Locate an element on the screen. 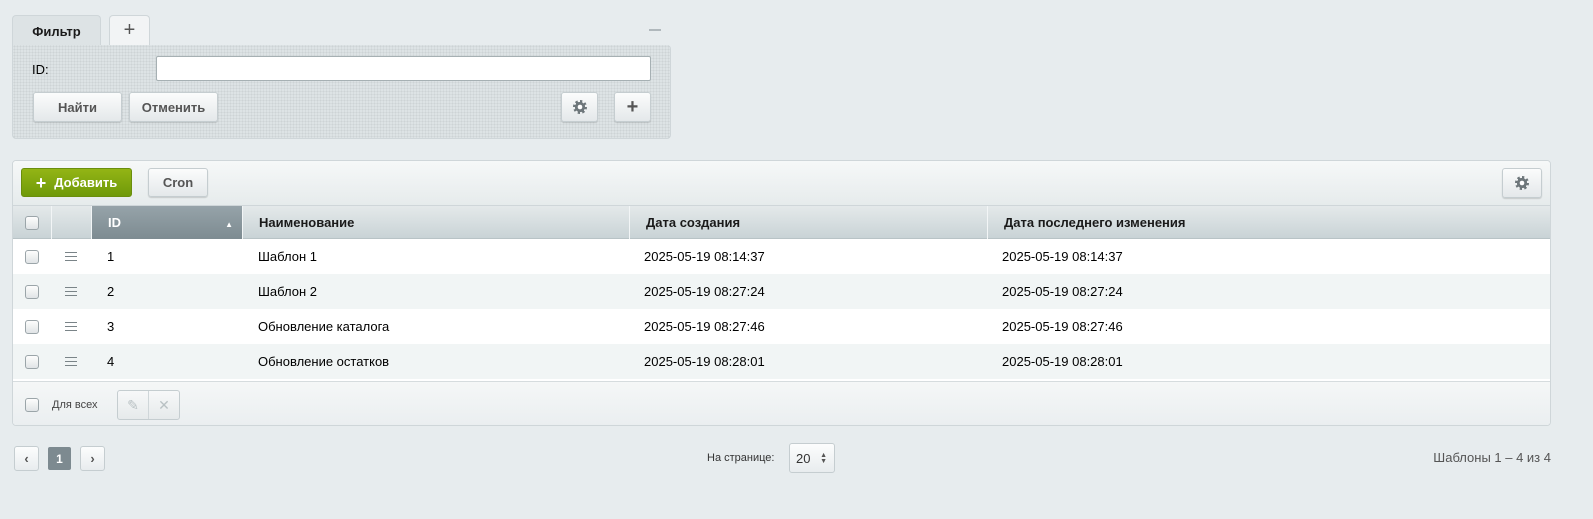  cell-name: Обновление каталога is located at coordinates (324, 326).